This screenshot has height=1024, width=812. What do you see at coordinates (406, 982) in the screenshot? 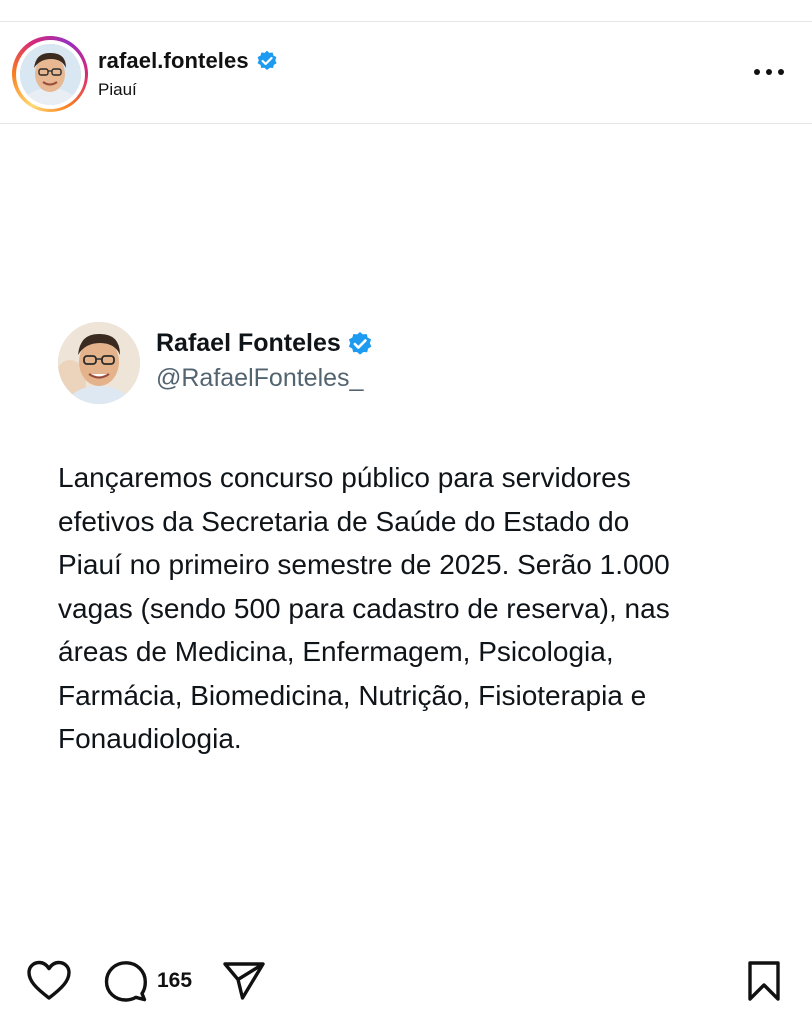
I see `post-actions-bar: 165` at bounding box center [406, 982].